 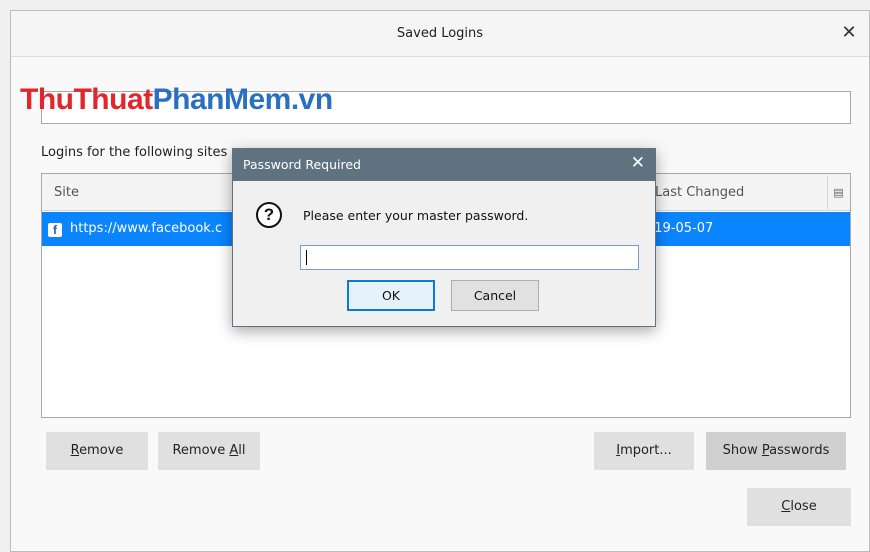 What do you see at coordinates (786, 506) in the screenshot?
I see `close-accesskey: C` at bounding box center [786, 506].